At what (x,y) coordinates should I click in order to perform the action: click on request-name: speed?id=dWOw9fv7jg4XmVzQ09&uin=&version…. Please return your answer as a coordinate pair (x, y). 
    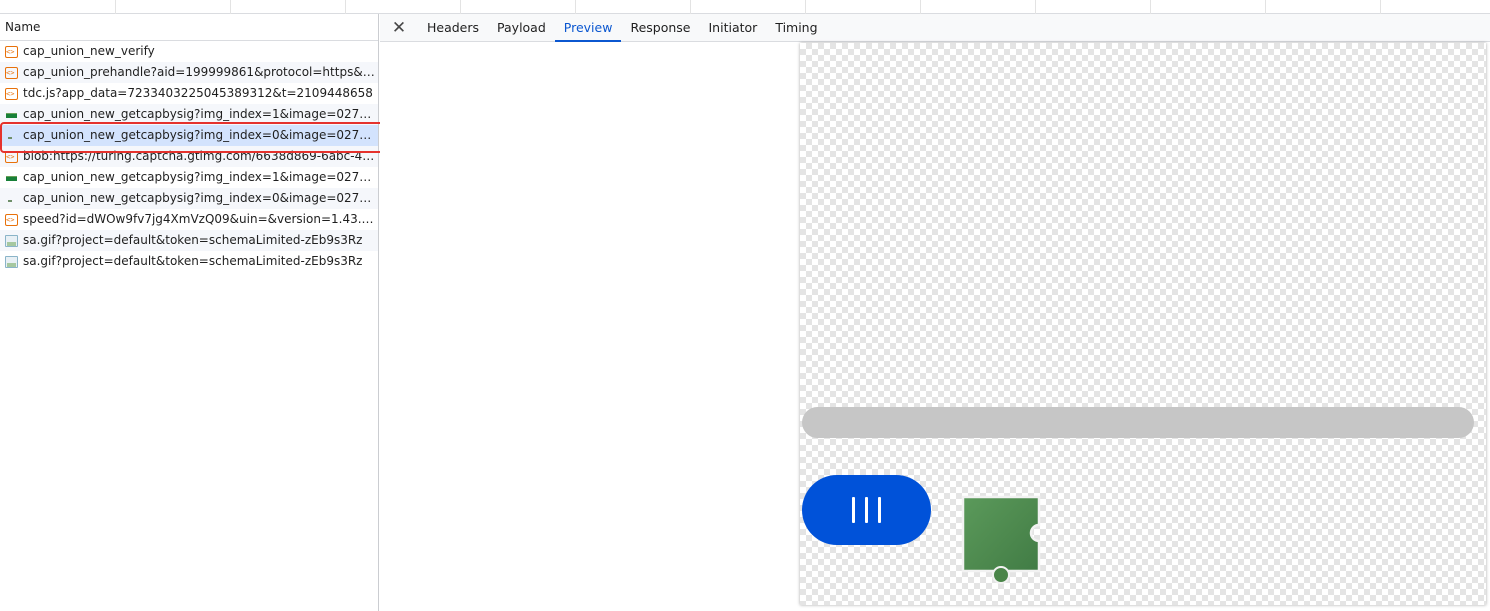
    Looking at the image, I should click on (199, 219).